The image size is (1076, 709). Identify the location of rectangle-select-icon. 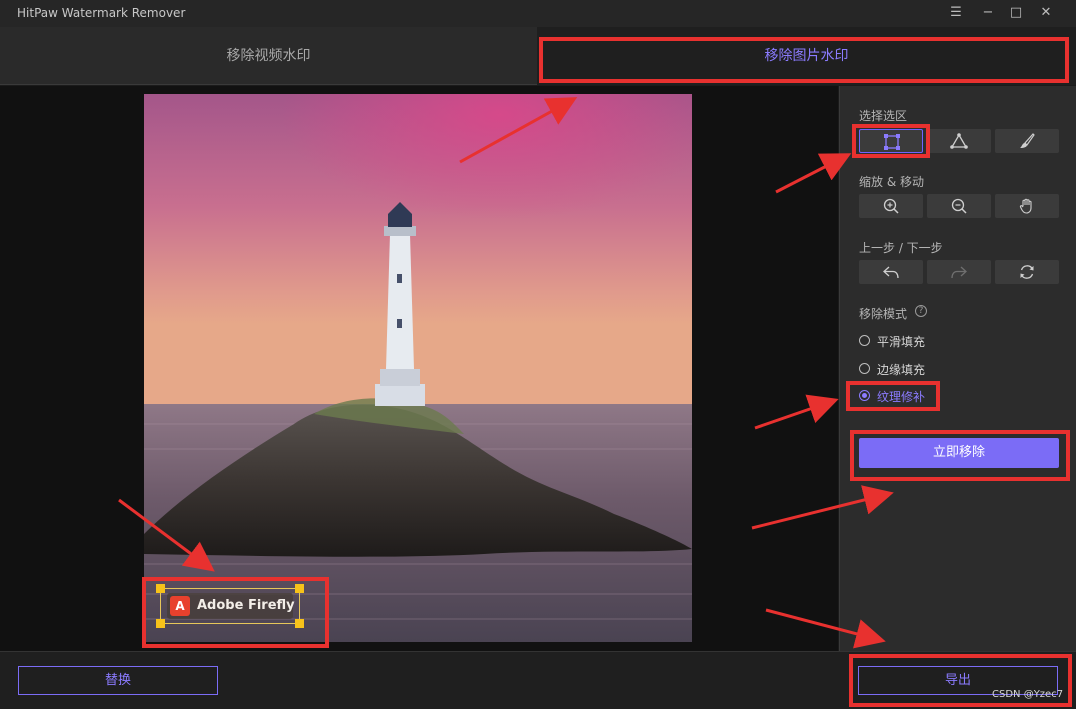
(892, 142).